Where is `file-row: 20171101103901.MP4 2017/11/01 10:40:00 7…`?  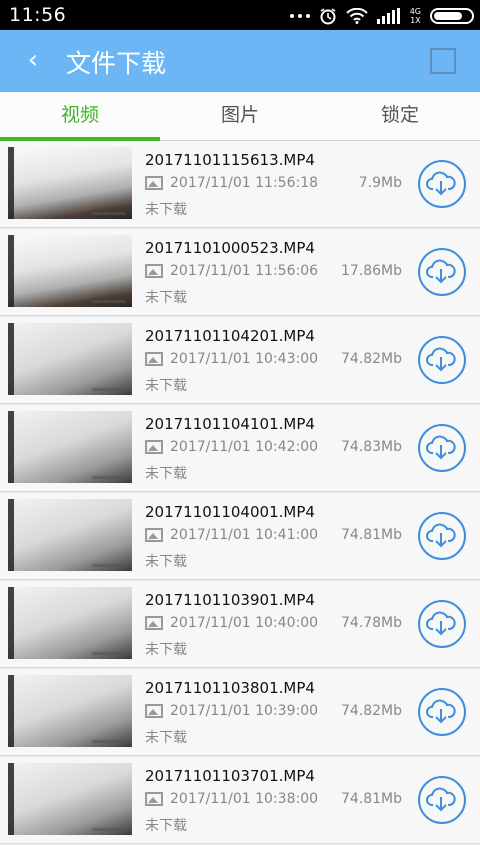
file-row: 20171101103901.MP4 2017/11/01 10:40:00 7… is located at coordinates (240, 624).